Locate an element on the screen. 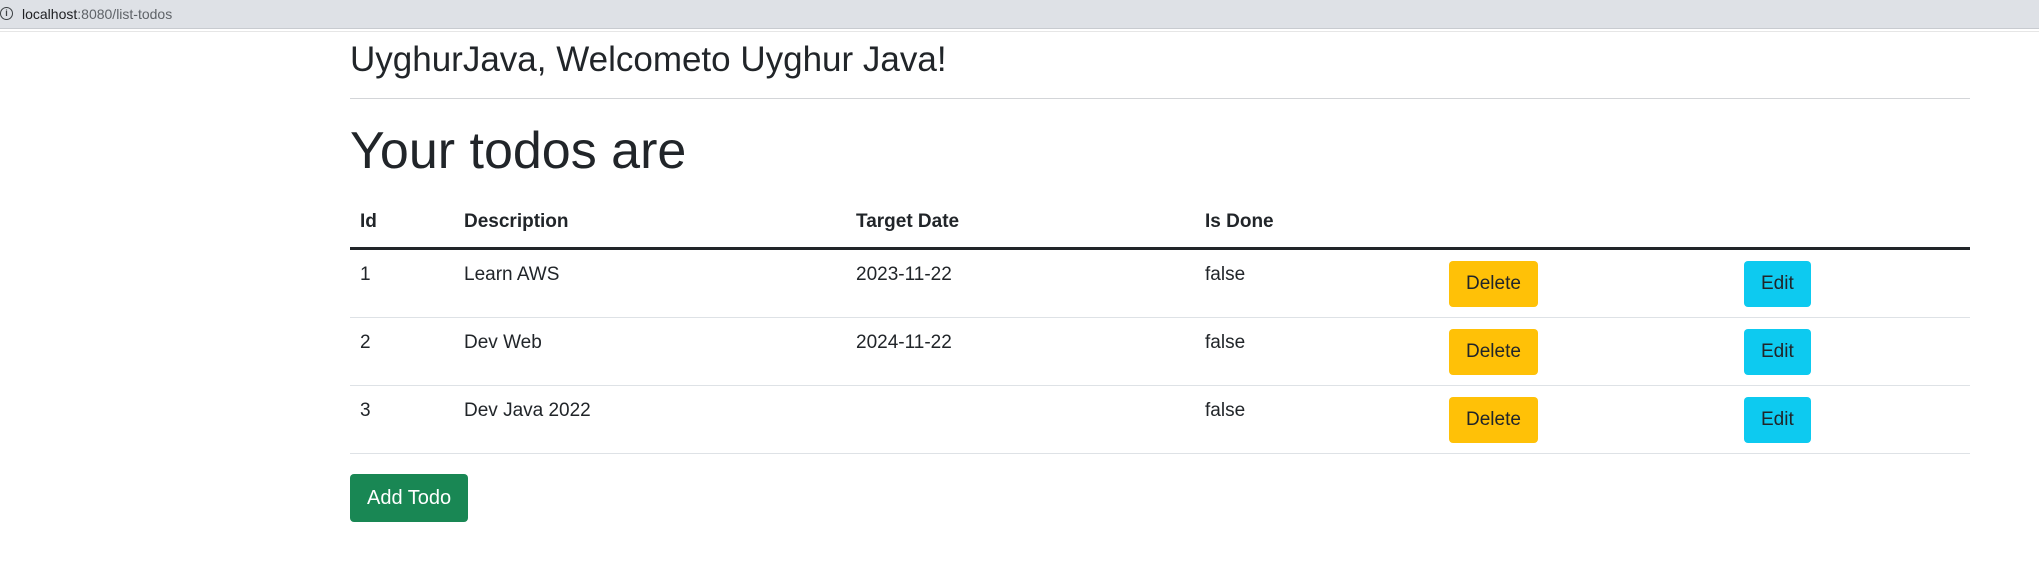  todo-description: Learn AWS is located at coordinates (512, 274).